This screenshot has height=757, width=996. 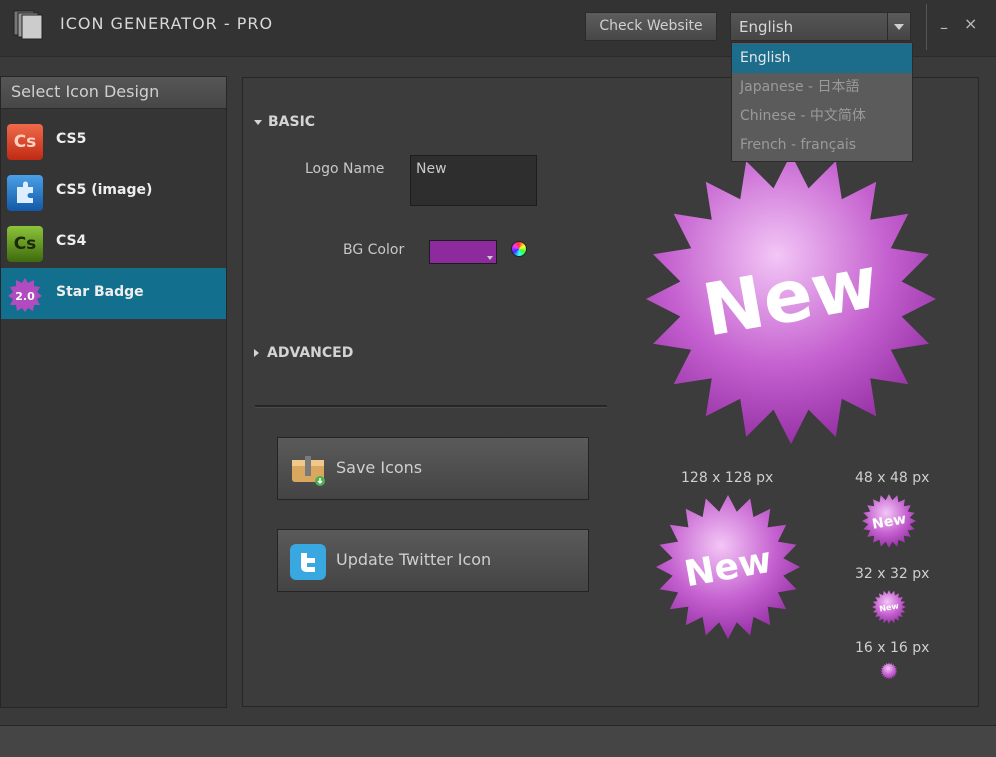 I want to click on advanced-section-toggle: ADVANCED, so click(x=303, y=353).